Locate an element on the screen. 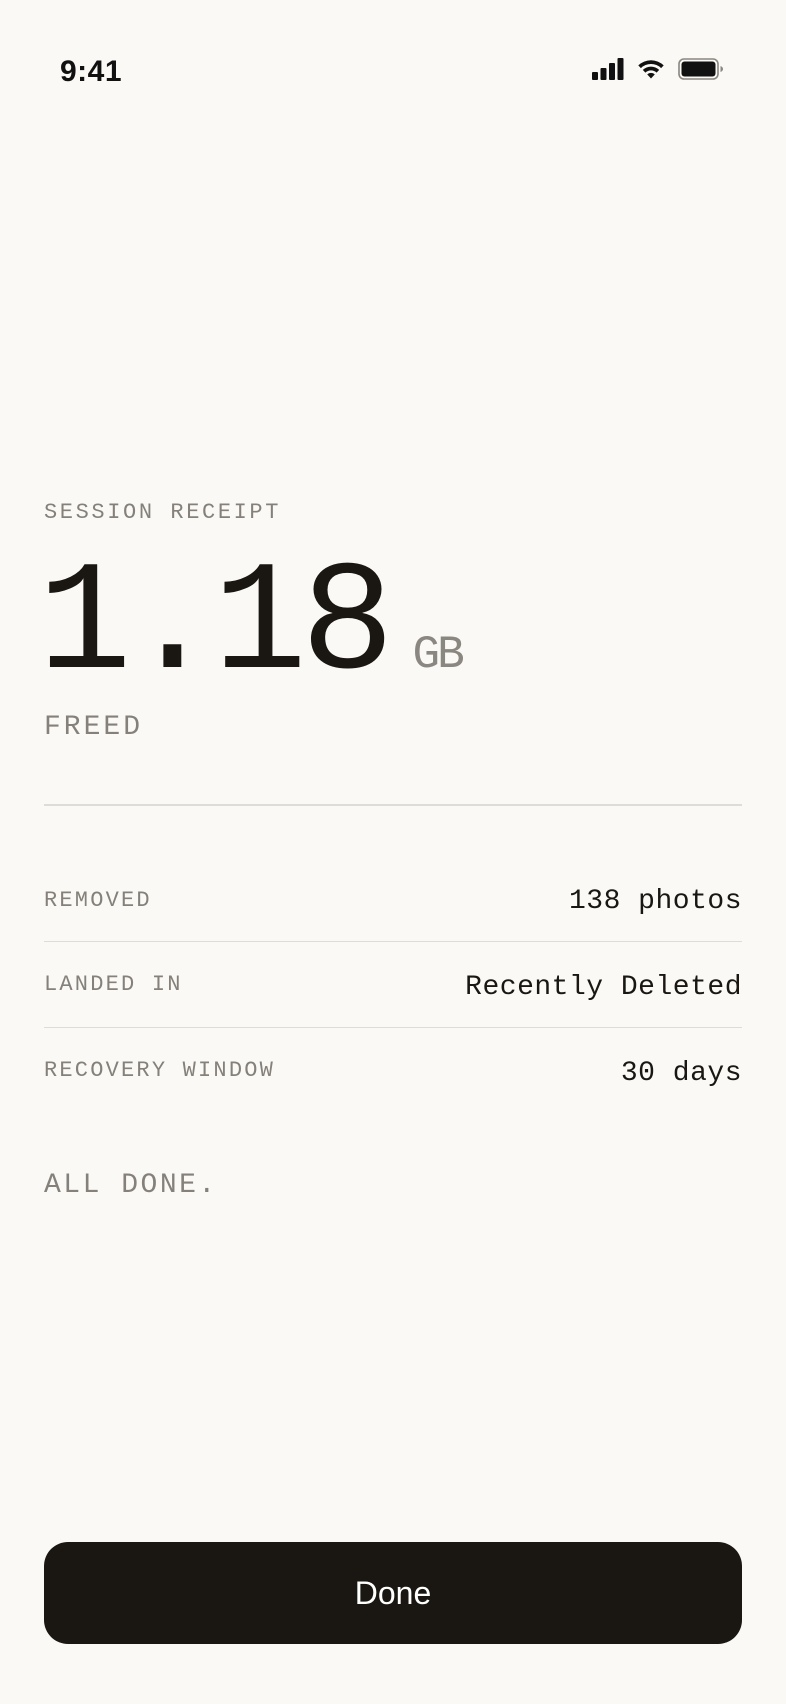 This screenshot has width=786, height=1704. session-receipt-eyebrow: SESSION RECEIPT is located at coordinates (163, 512).